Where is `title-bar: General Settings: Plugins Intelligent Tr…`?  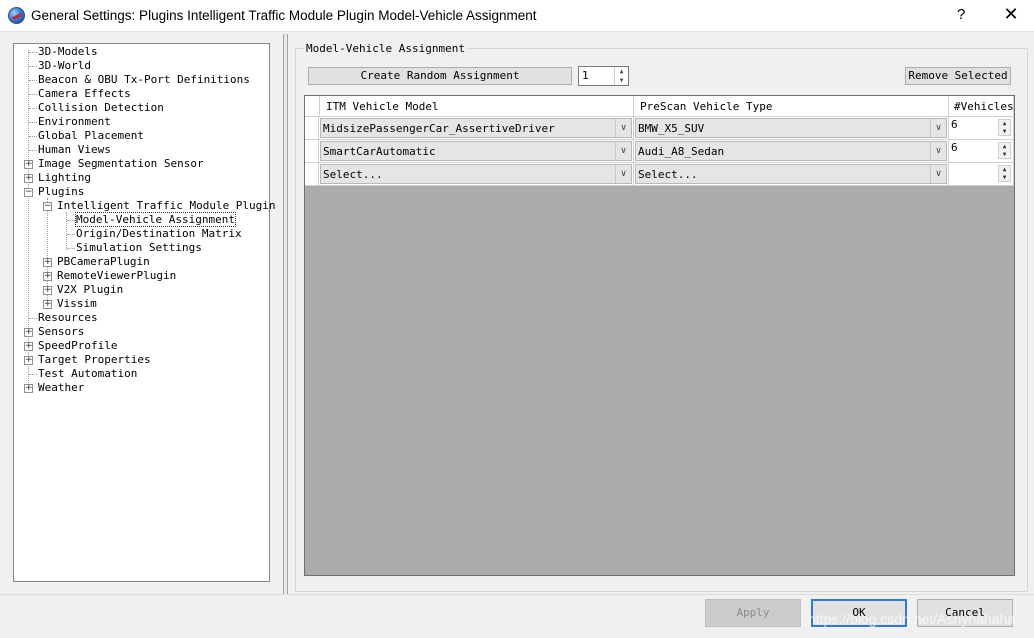 title-bar: General Settings: Plugins Intelligent Tr… is located at coordinates (517, 16).